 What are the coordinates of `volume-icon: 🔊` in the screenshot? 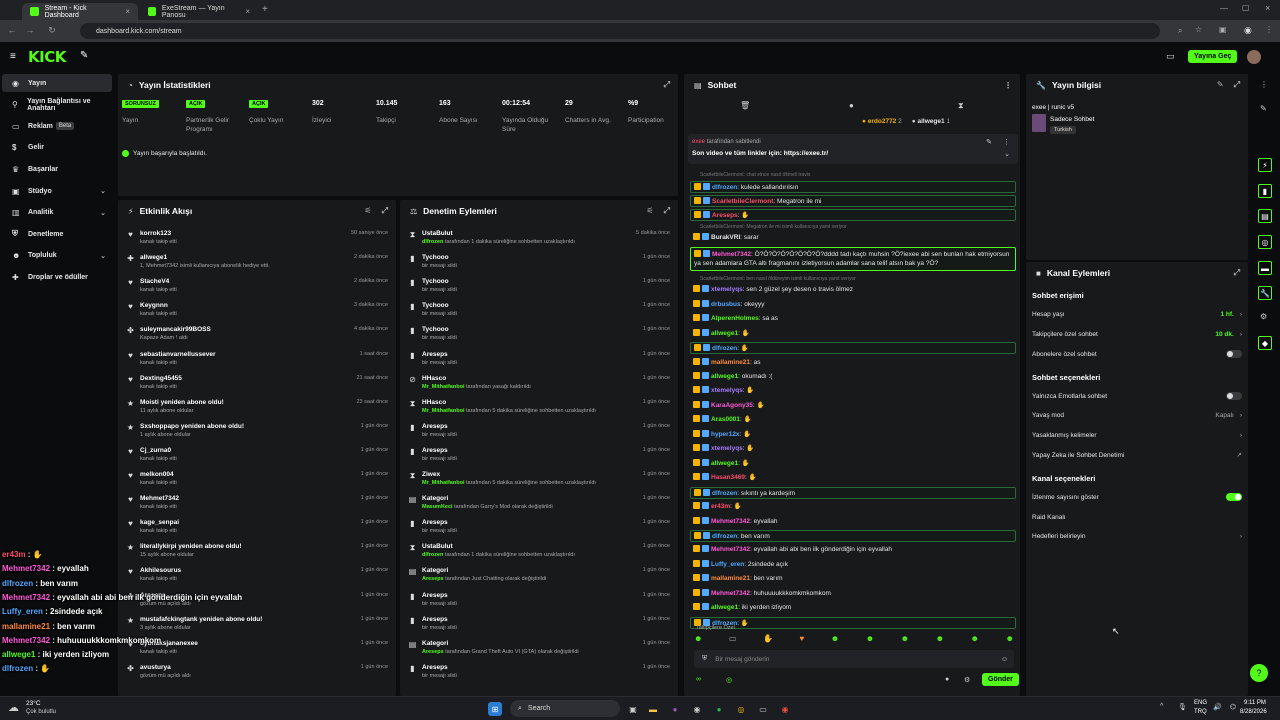 It's located at (1217, 707).